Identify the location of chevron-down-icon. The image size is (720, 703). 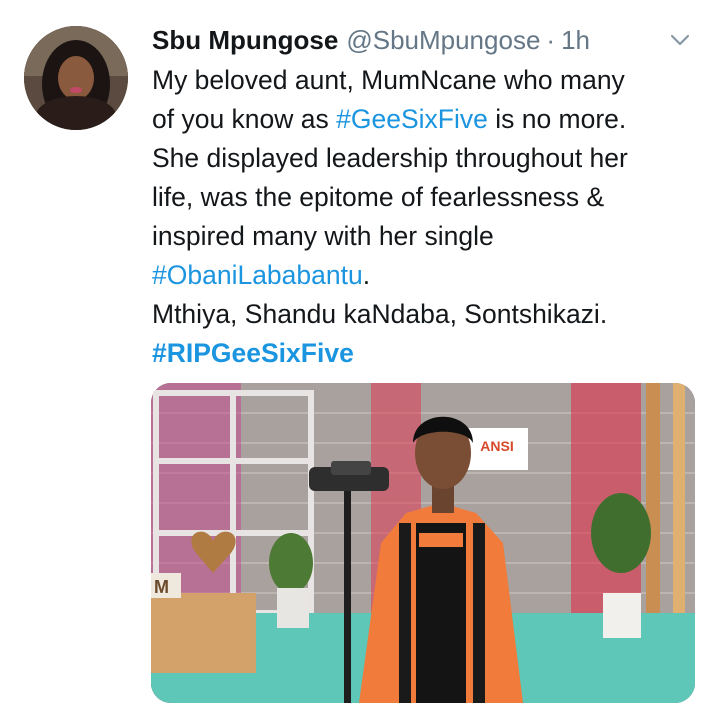
(680, 40).